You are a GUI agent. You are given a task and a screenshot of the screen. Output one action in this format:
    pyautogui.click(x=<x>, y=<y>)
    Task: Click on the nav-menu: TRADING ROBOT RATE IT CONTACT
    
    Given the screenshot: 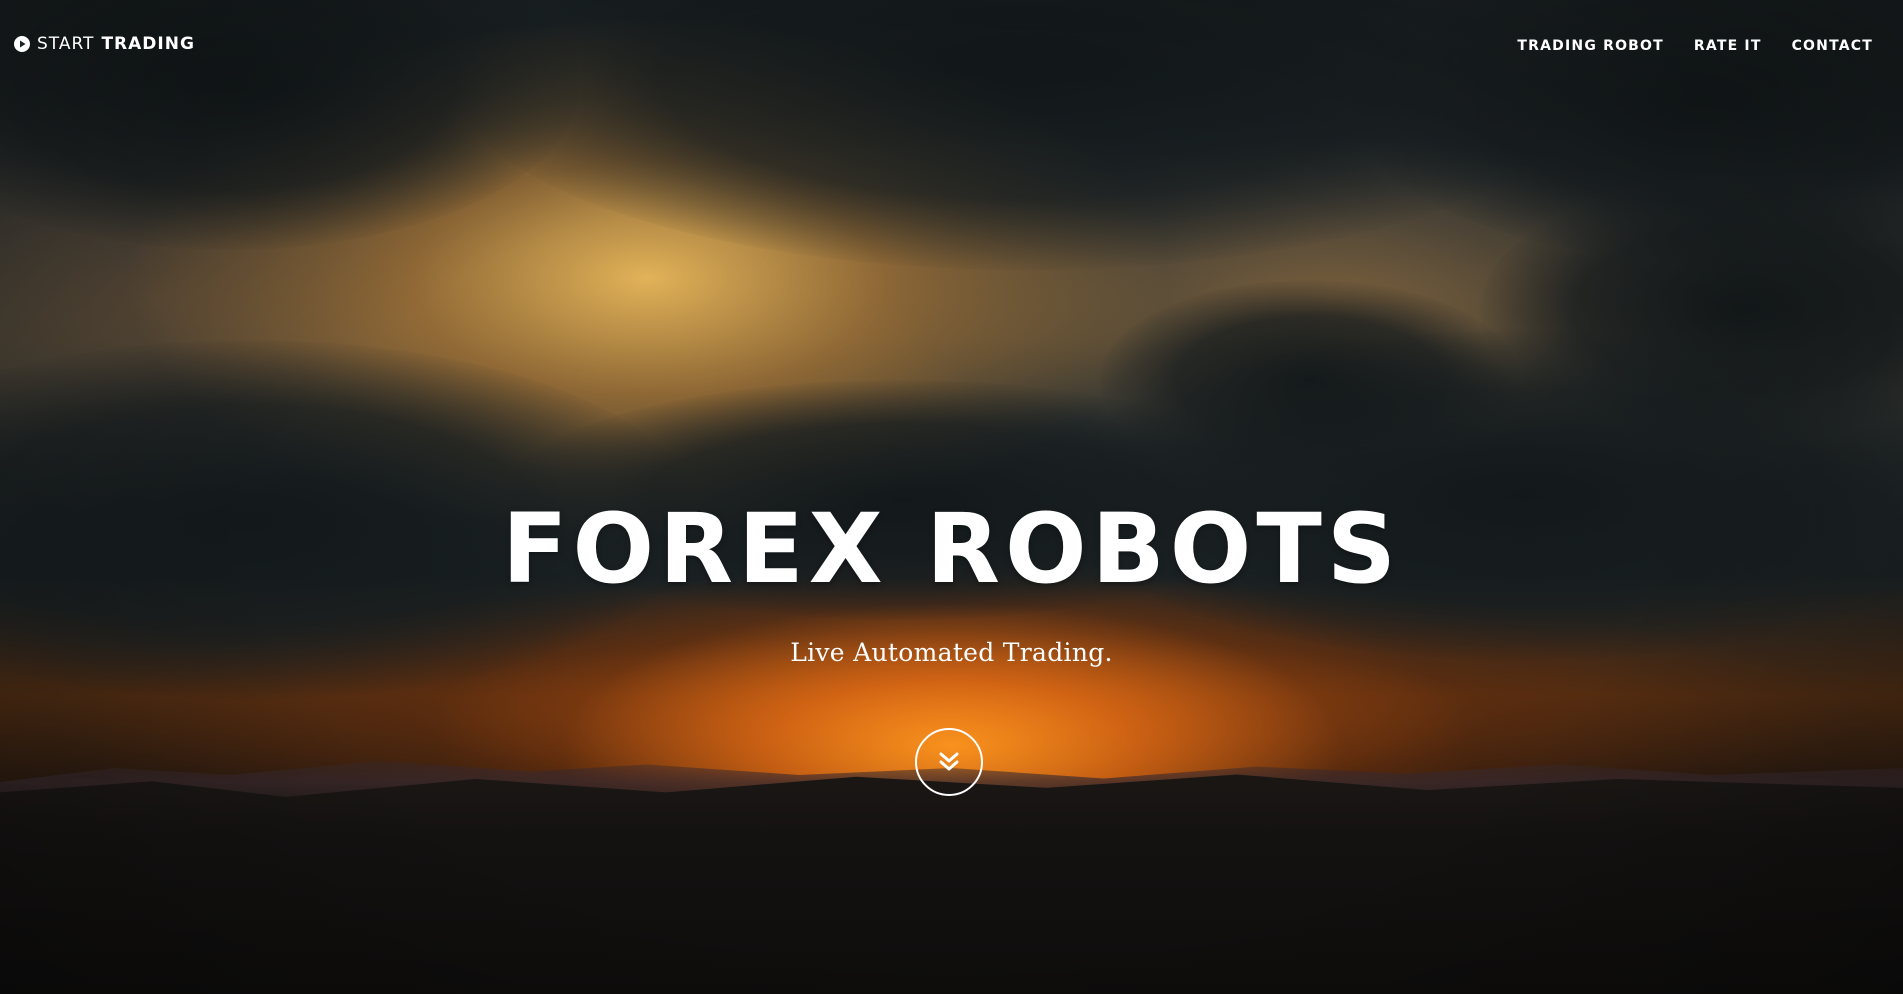 What is the action you would take?
    pyautogui.click(x=1695, y=46)
    